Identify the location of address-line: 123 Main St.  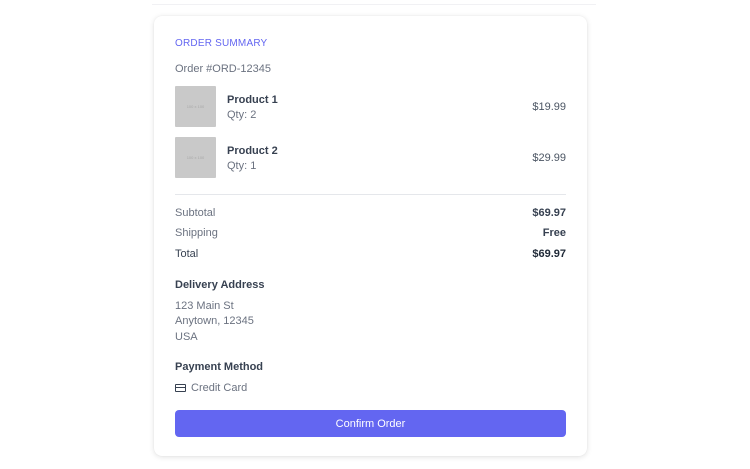
(204, 306).